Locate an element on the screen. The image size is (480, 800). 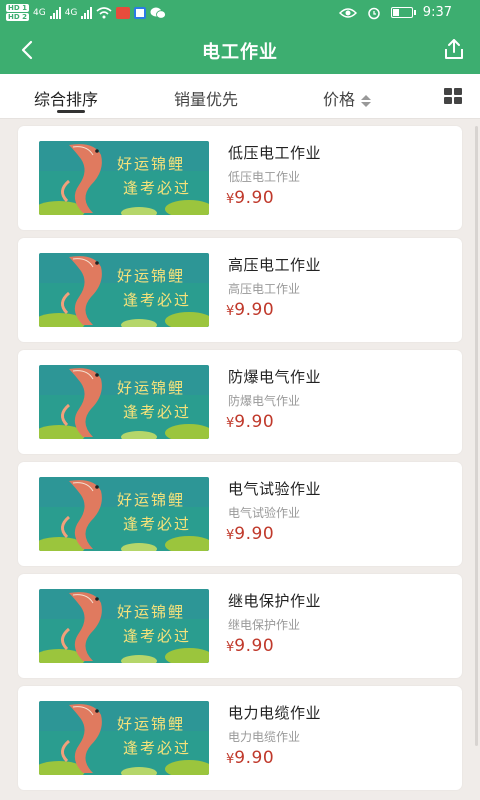
sim-indicators: HD 1 HD 2 is located at coordinates (17, 12).